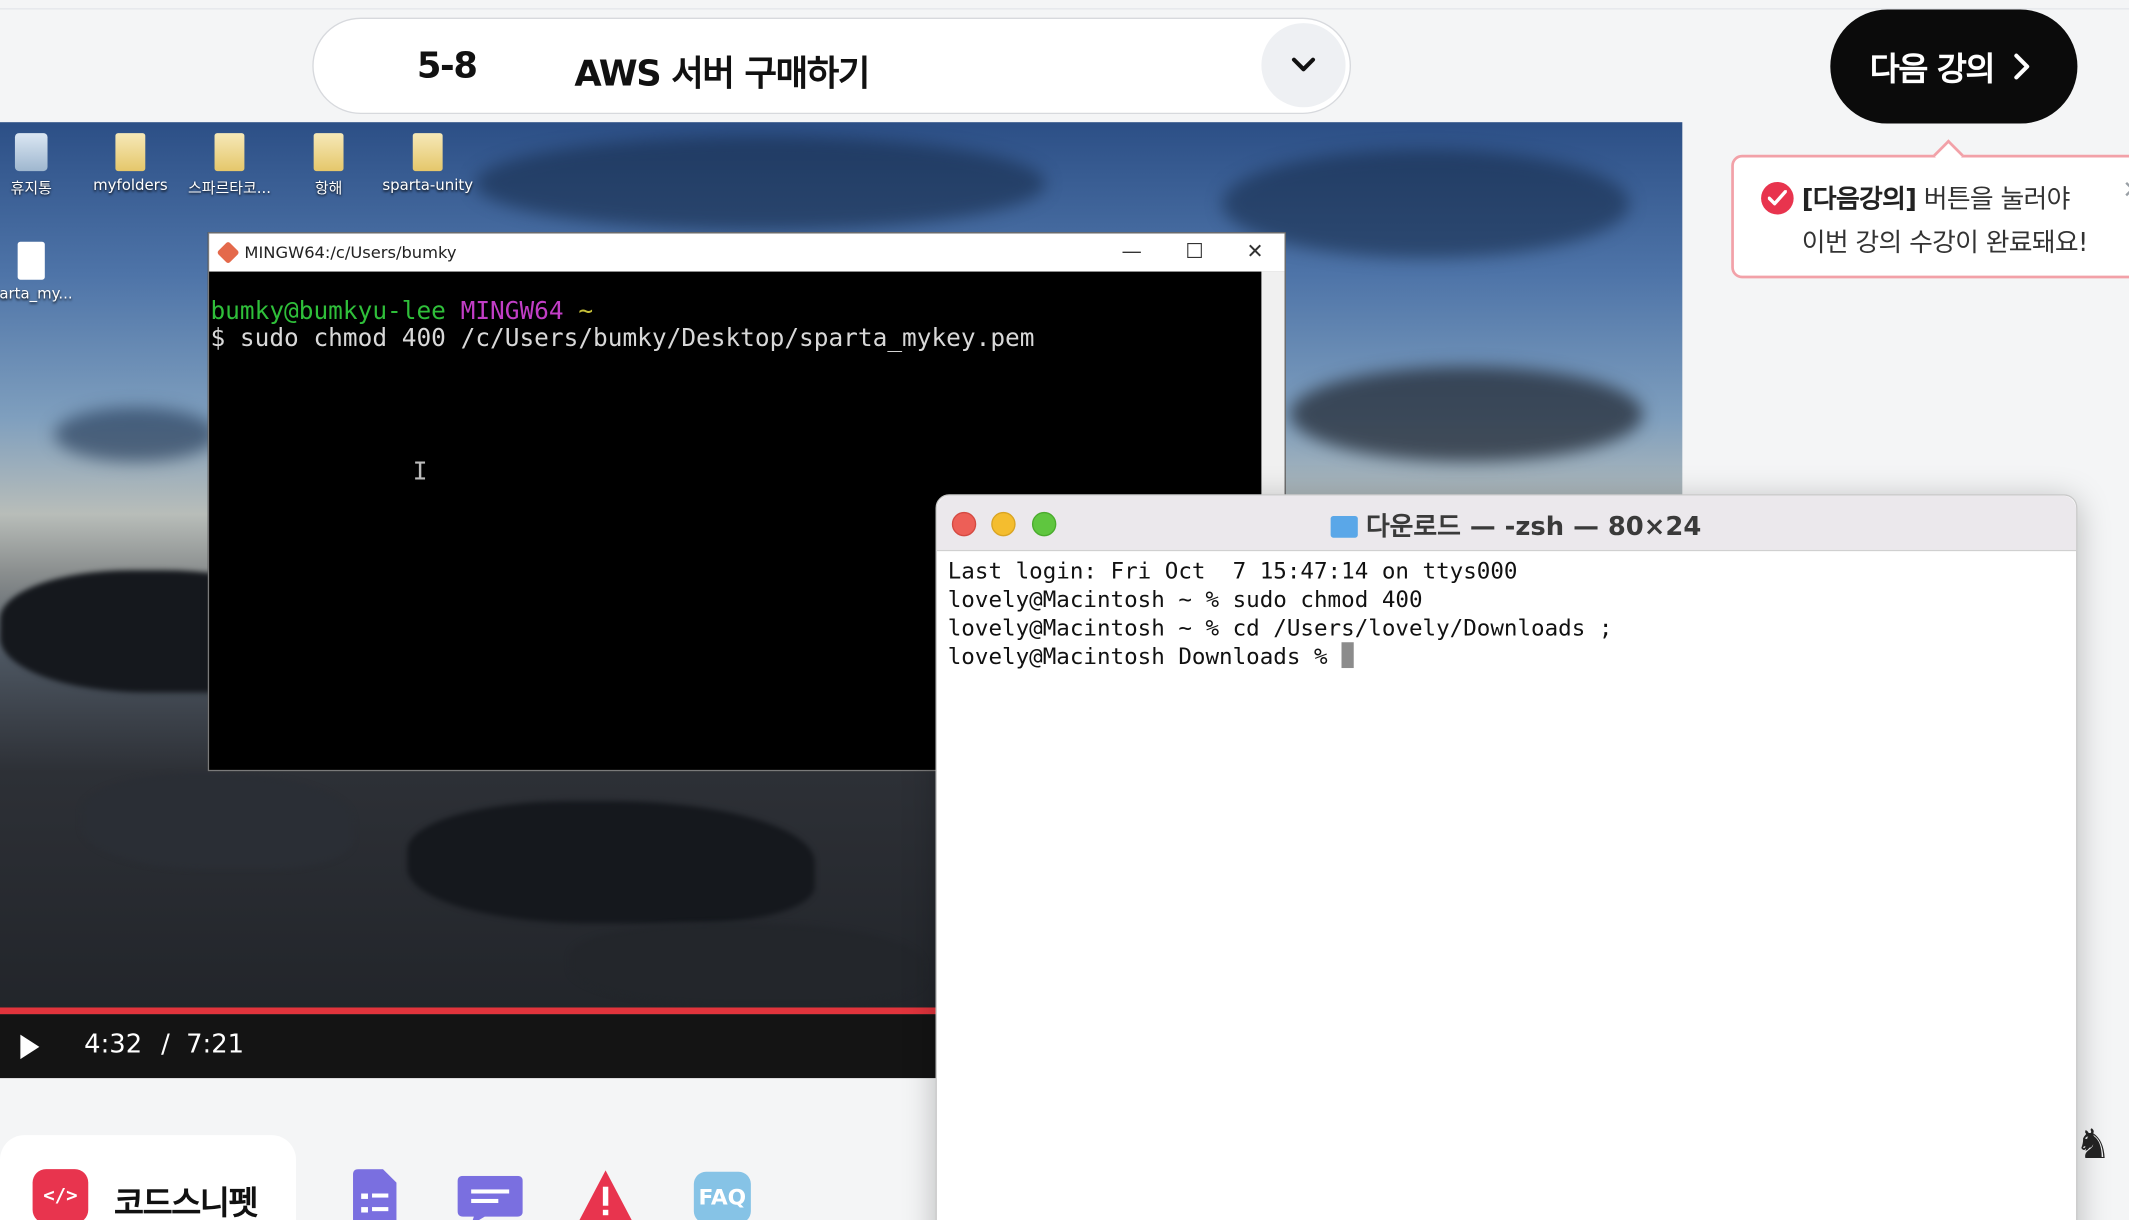 The width and height of the screenshot is (2129, 1220). I want to click on maximize-icon: ☐, so click(1194, 251).